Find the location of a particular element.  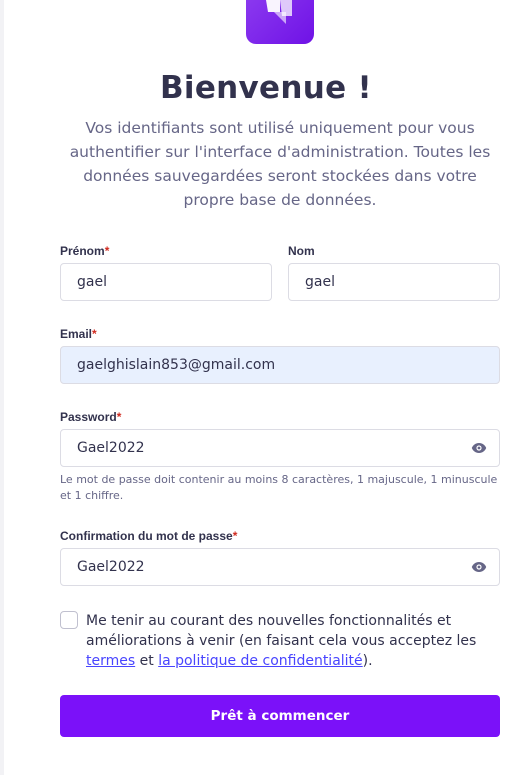

submit-button: Prêt à commencer is located at coordinates (280, 716).